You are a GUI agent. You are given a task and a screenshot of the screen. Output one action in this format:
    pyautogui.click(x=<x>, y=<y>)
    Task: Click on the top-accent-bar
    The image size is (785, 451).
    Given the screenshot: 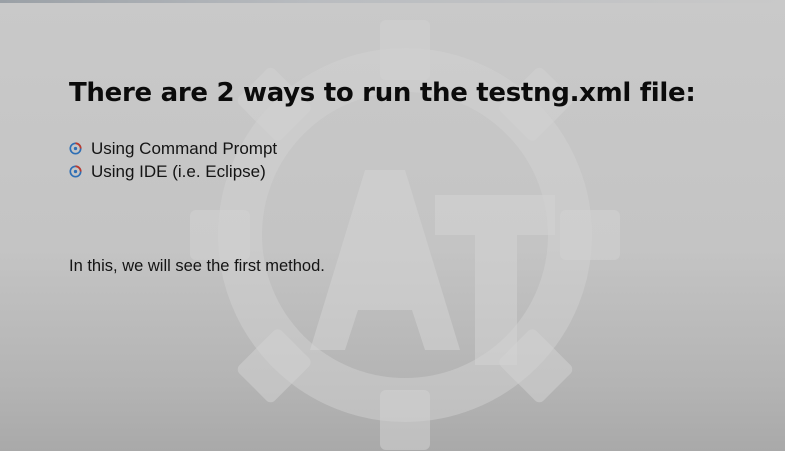 What is the action you would take?
    pyautogui.click(x=392, y=1)
    